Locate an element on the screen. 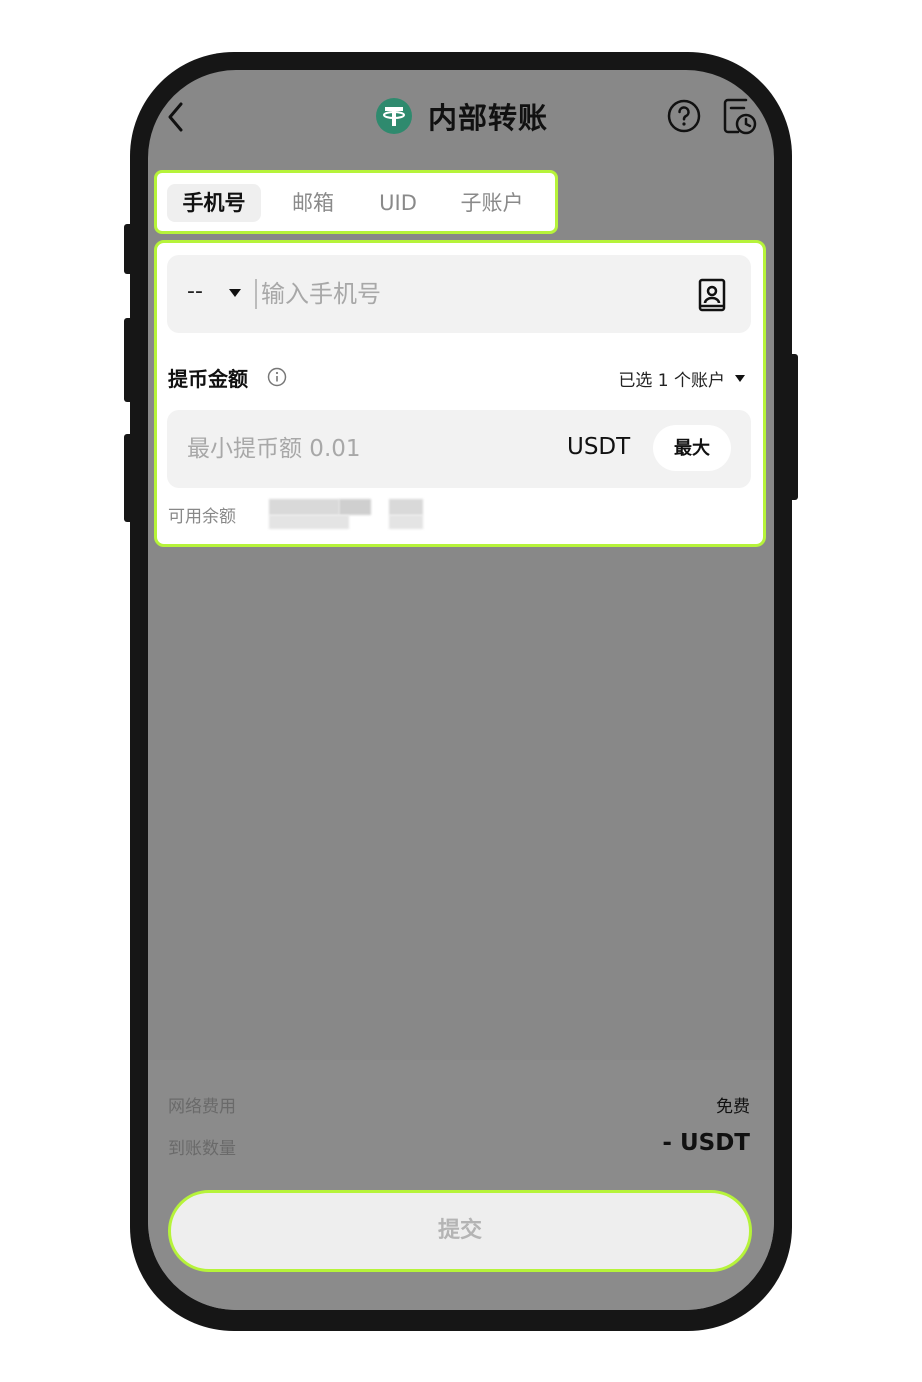 This screenshot has width=922, height=1382. amount-field: USDT 最大 is located at coordinates (459, 449).